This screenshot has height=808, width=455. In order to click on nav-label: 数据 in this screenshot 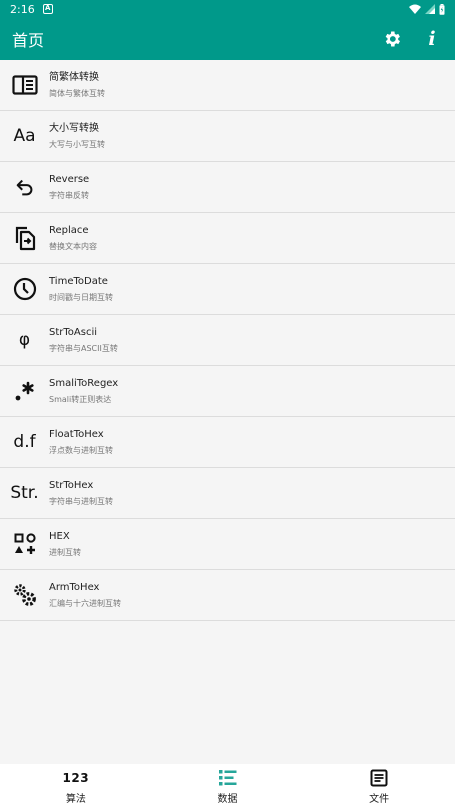, I will do `click(227, 799)`.